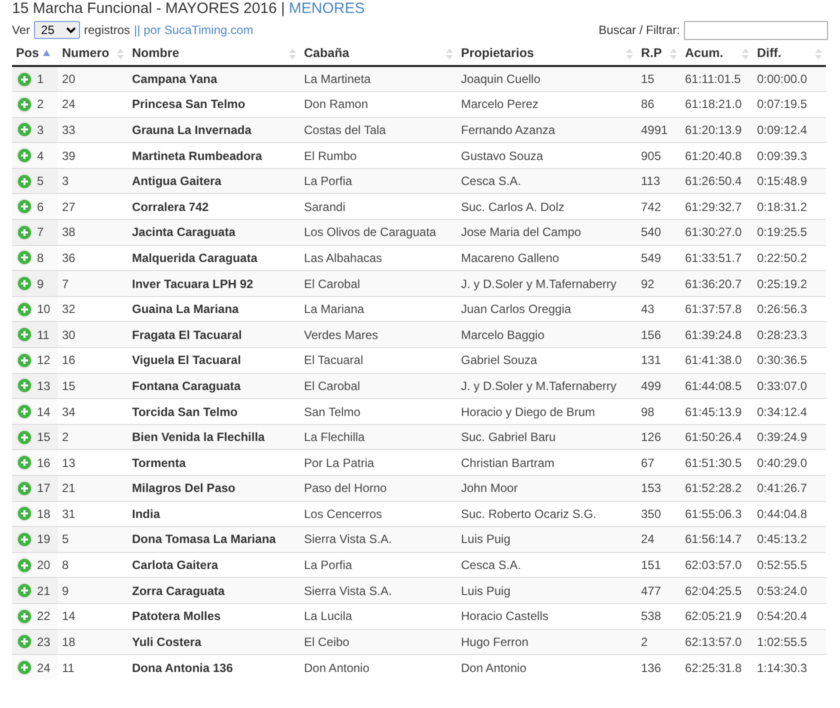 The image size is (840, 708). Describe the element at coordinates (659, 667) in the screenshot. I see `rp-cell: 136` at that location.